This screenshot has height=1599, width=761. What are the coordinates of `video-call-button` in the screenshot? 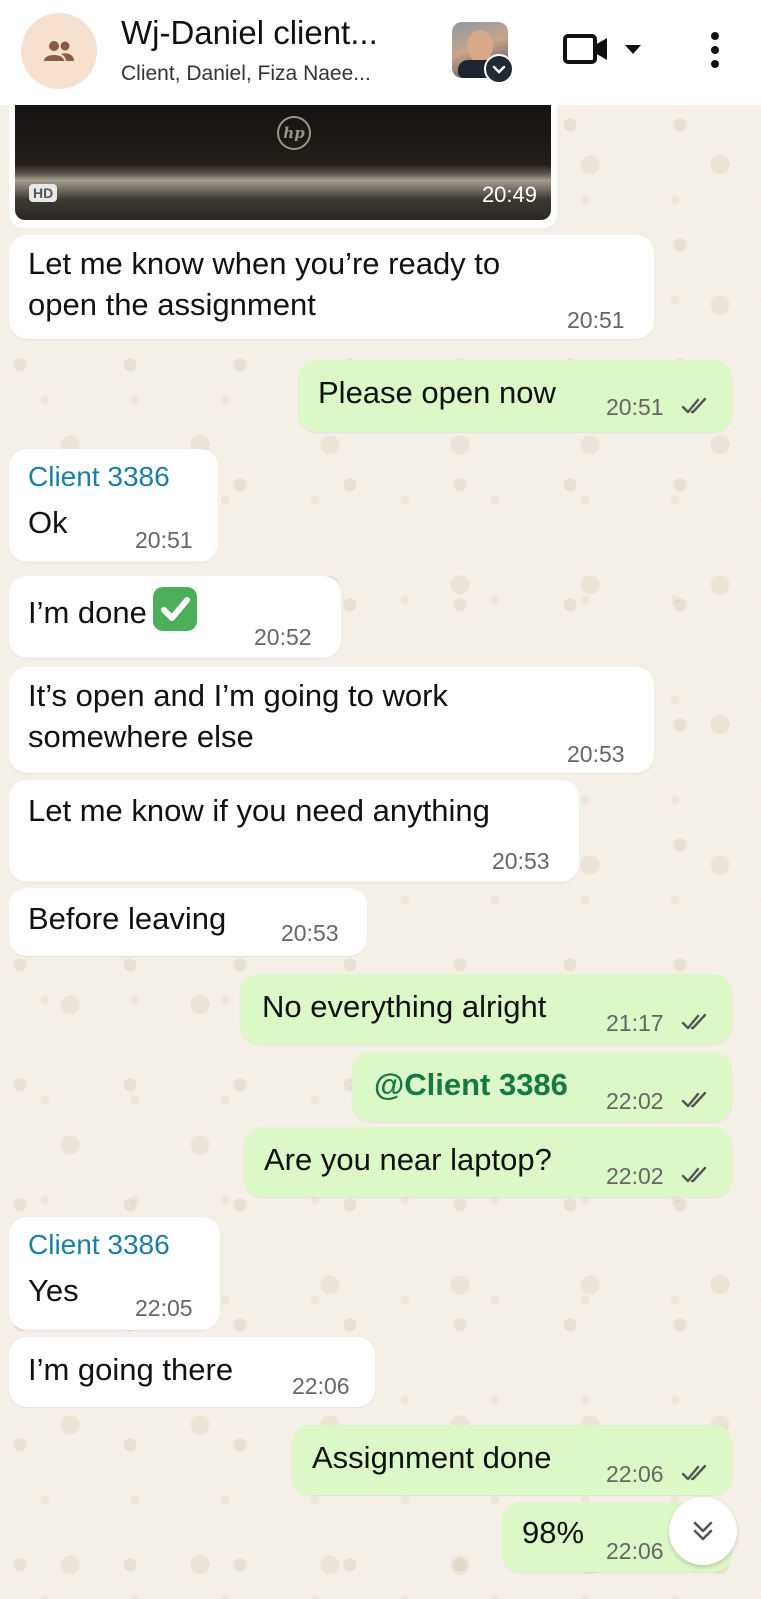 It's located at (608, 50).